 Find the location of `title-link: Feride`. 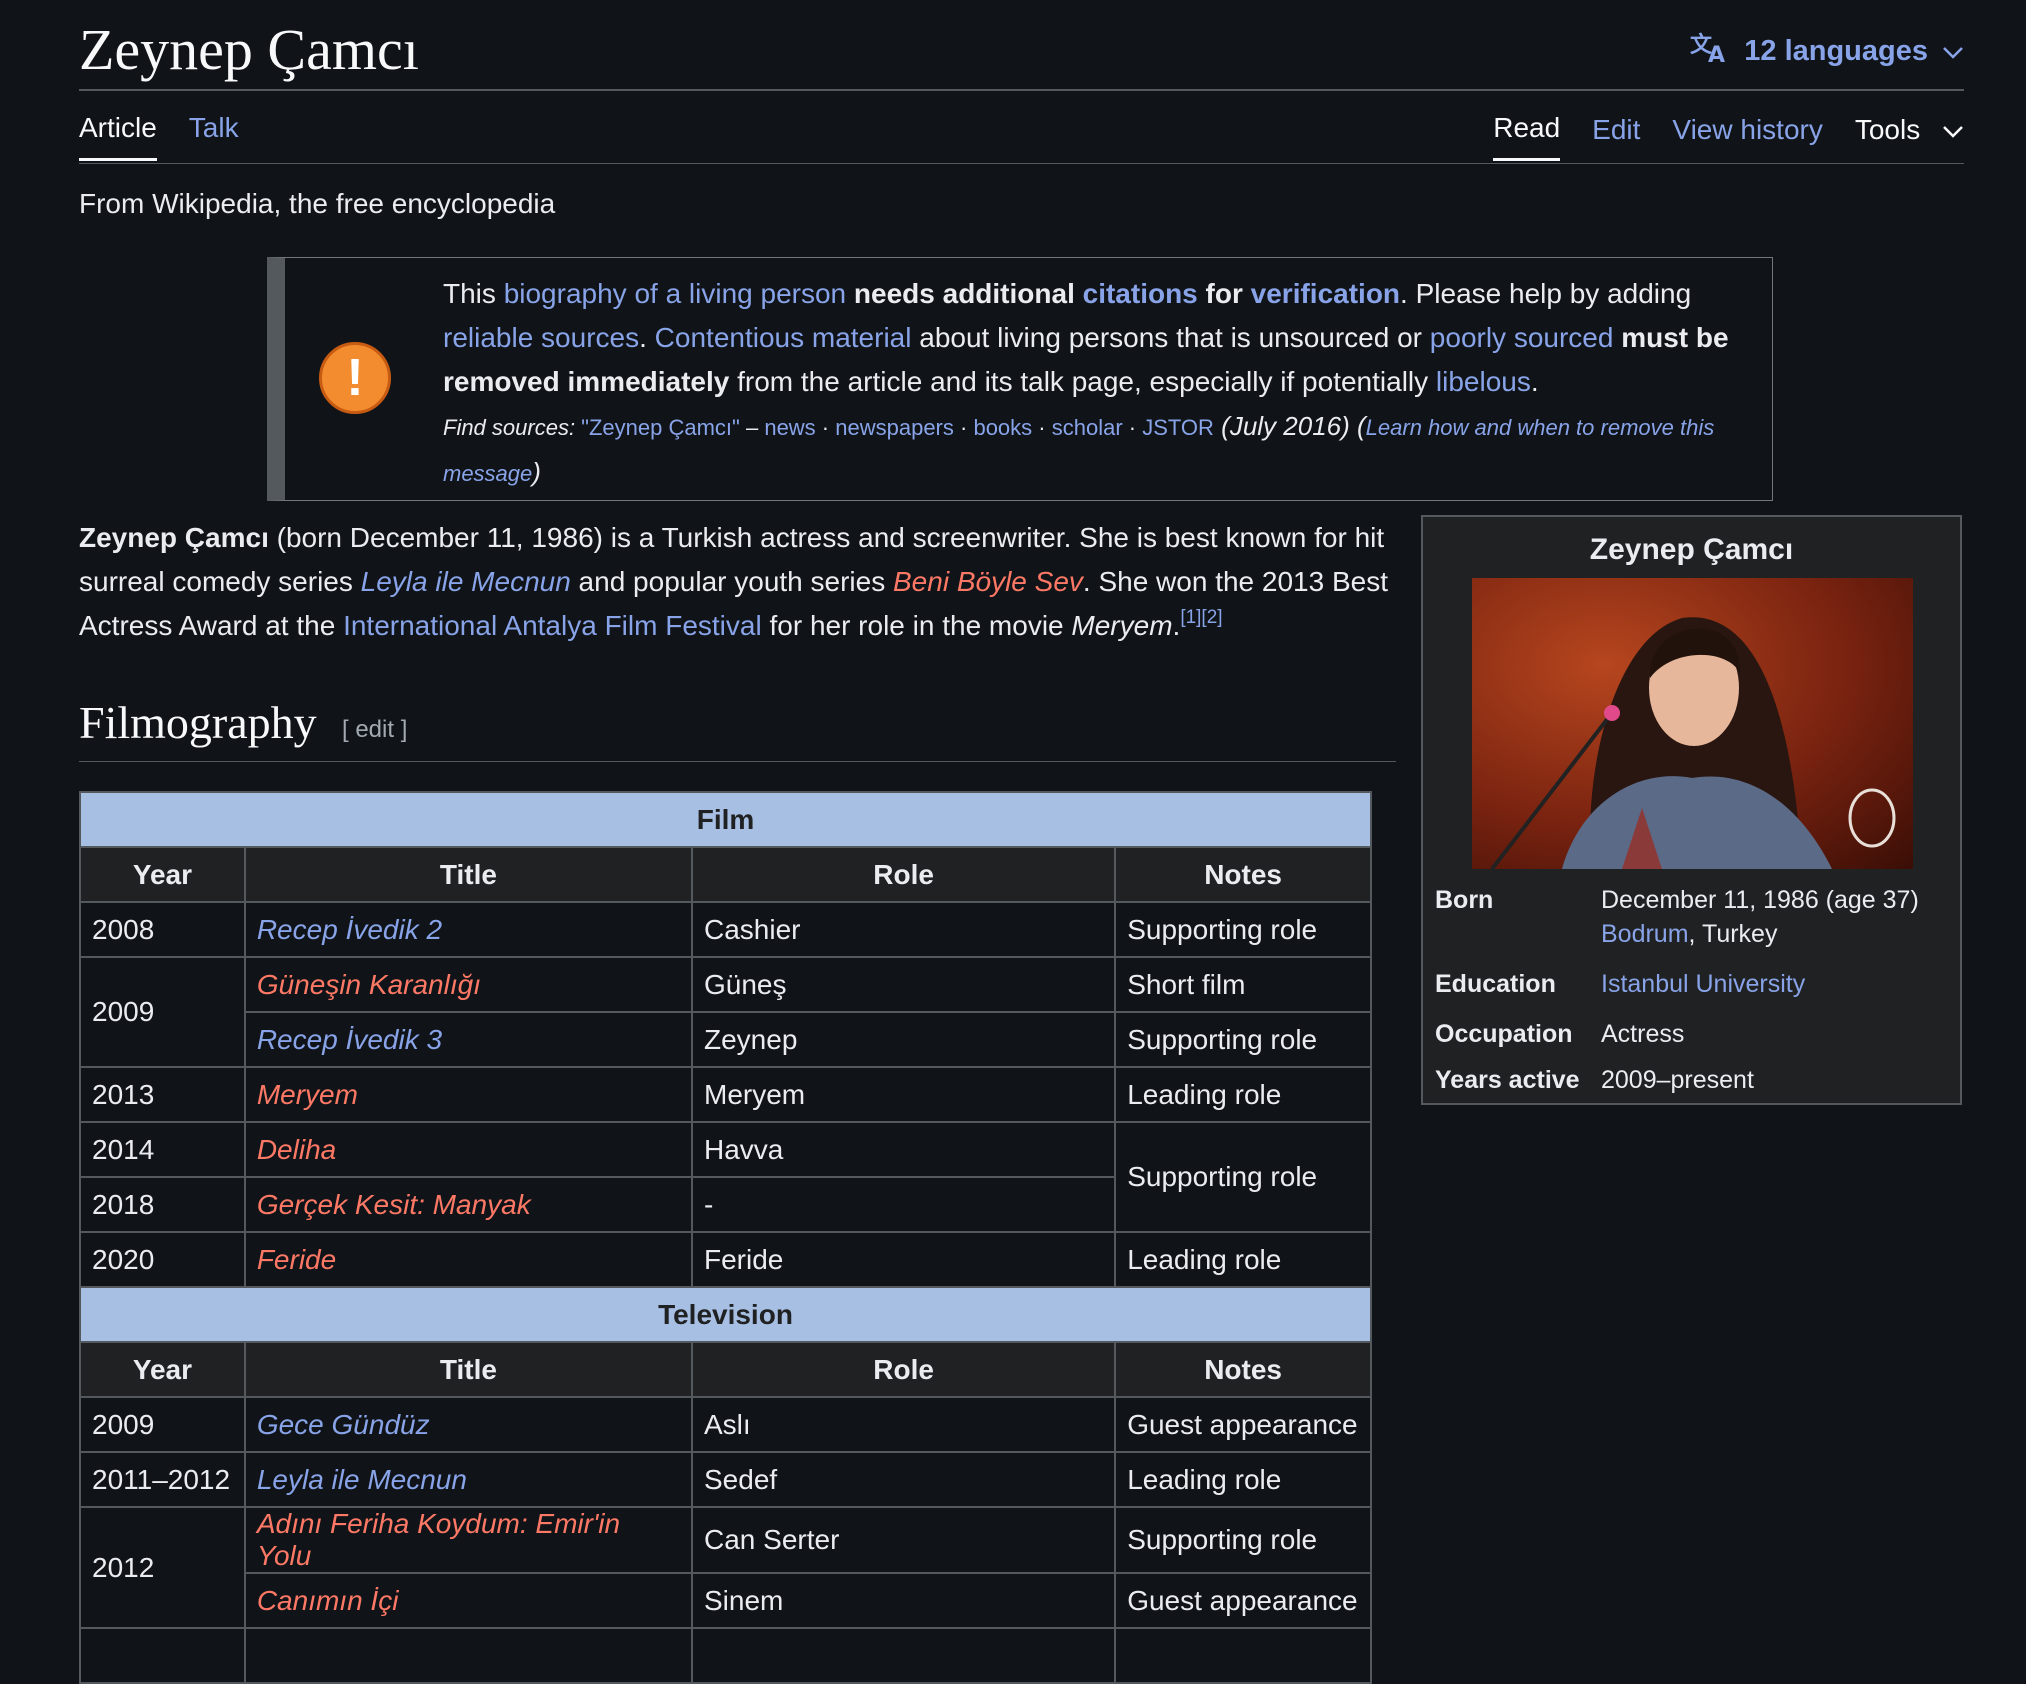

title-link: Feride is located at coordinates (296, 1259).